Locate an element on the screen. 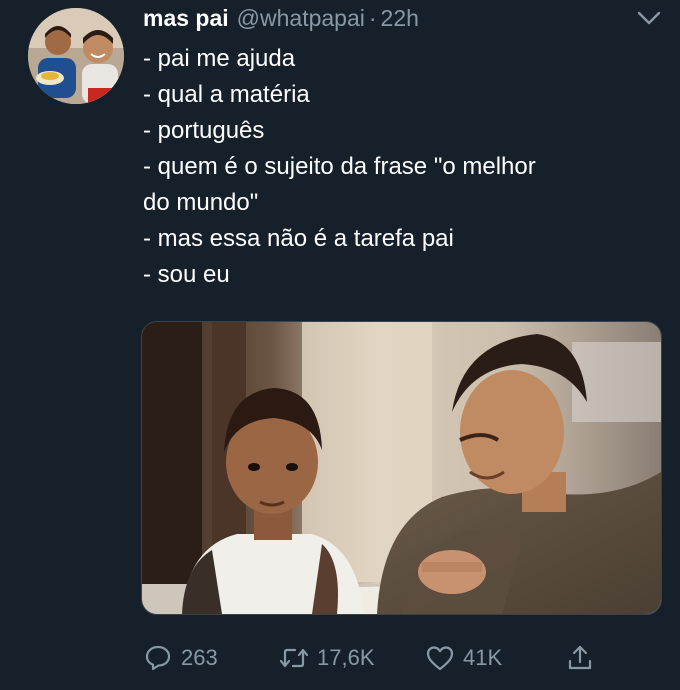 This screenshot has width=680, height=690. reply-button: 263 is located at coordinates (180, 658).